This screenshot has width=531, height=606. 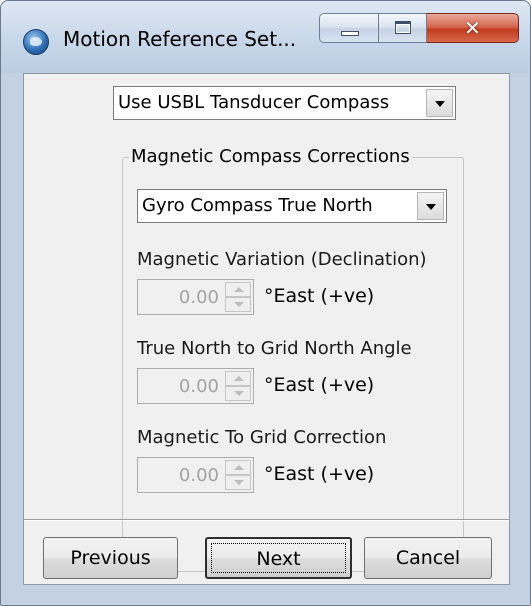 What do you see at coordinates (257, 205) in the screenshot?
I see `compass-reference-value: Gyro Compass True North` at bounding box center [257, 205].